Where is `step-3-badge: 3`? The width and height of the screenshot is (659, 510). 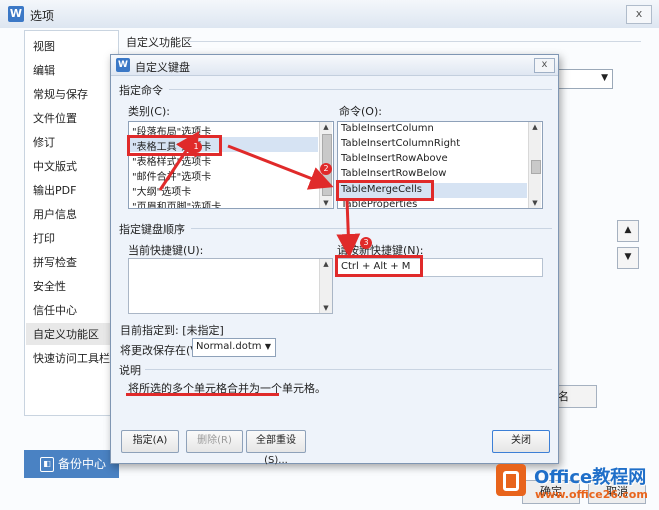
step-3-badge: 3 is located at coordinates (366, 243).